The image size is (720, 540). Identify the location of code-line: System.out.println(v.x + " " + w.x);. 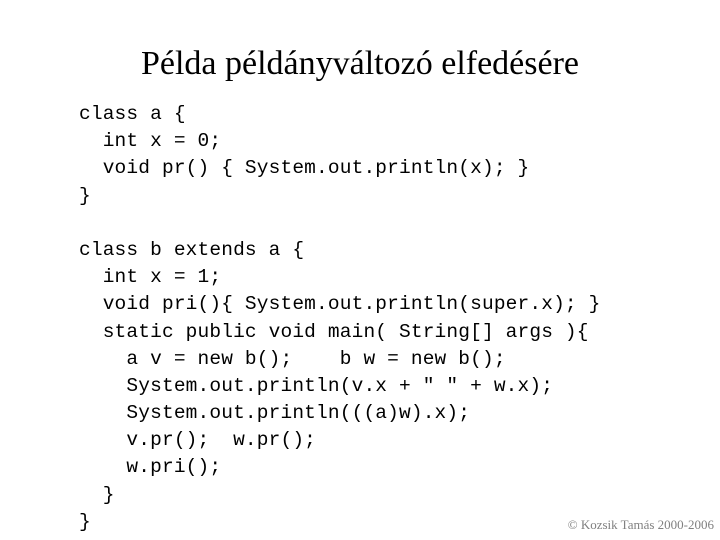
(316, 385).